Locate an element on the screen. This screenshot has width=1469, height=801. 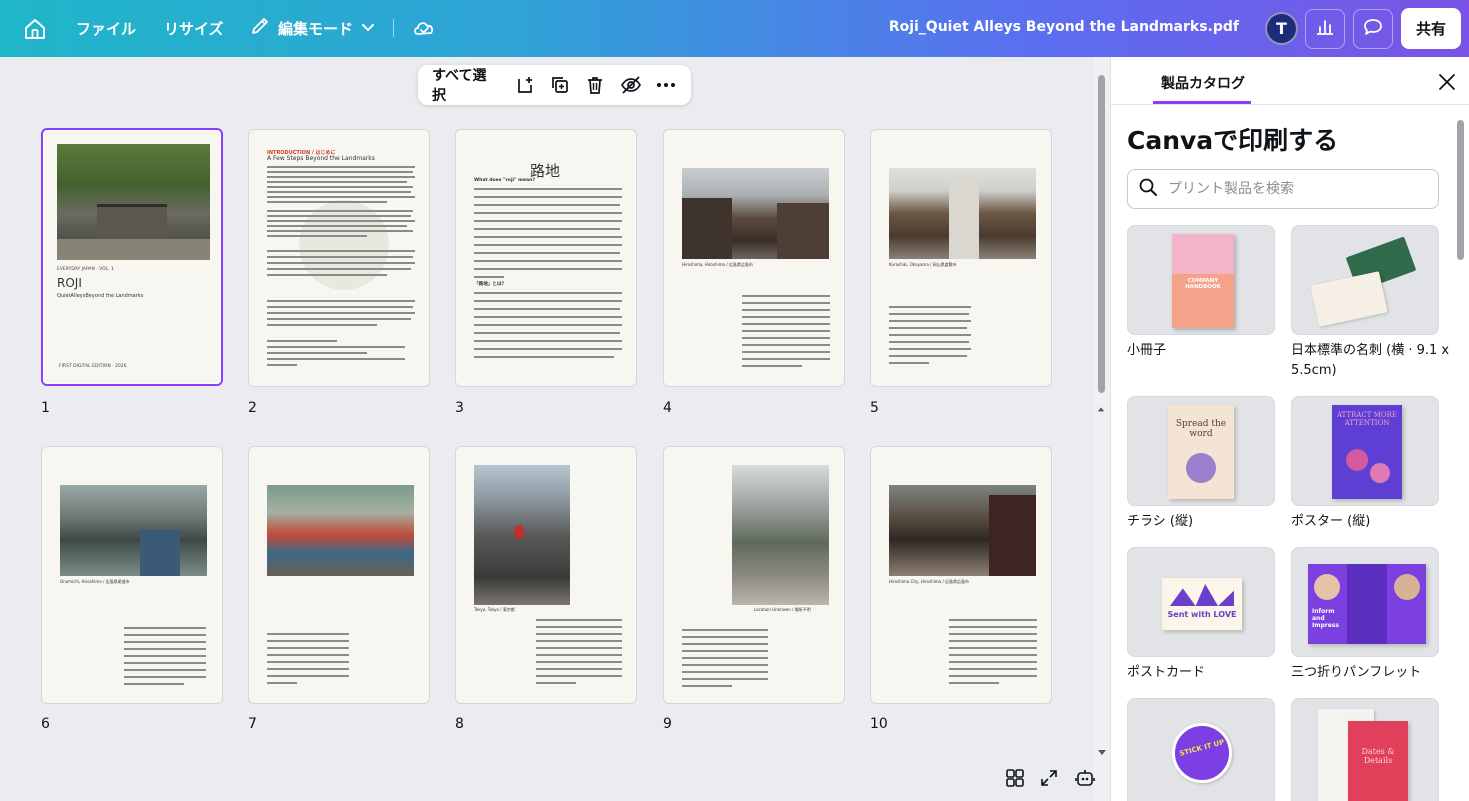
sticker-thumbnail: STICK IT UP is located at coordinates (1202, 753).